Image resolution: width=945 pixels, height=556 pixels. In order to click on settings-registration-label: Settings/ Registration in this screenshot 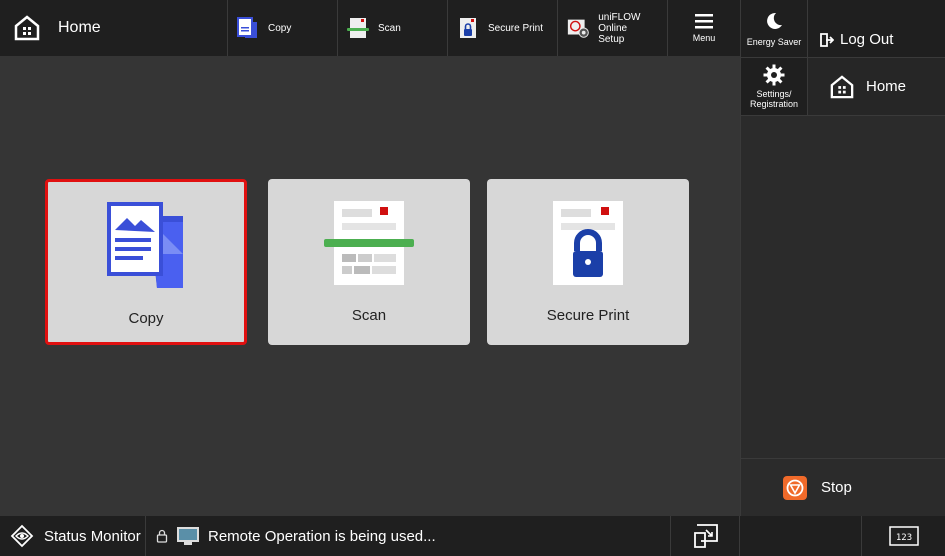, I will do `click(774, 99)`.